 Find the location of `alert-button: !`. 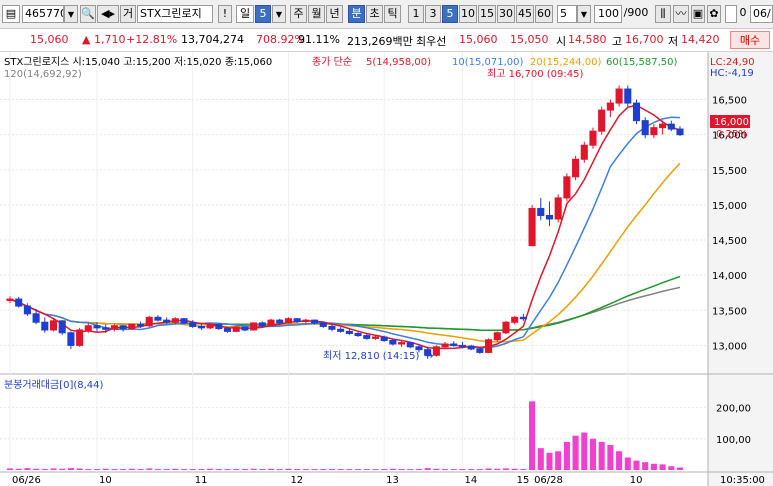

alert-button: ! is located at coordinates (225, 14).